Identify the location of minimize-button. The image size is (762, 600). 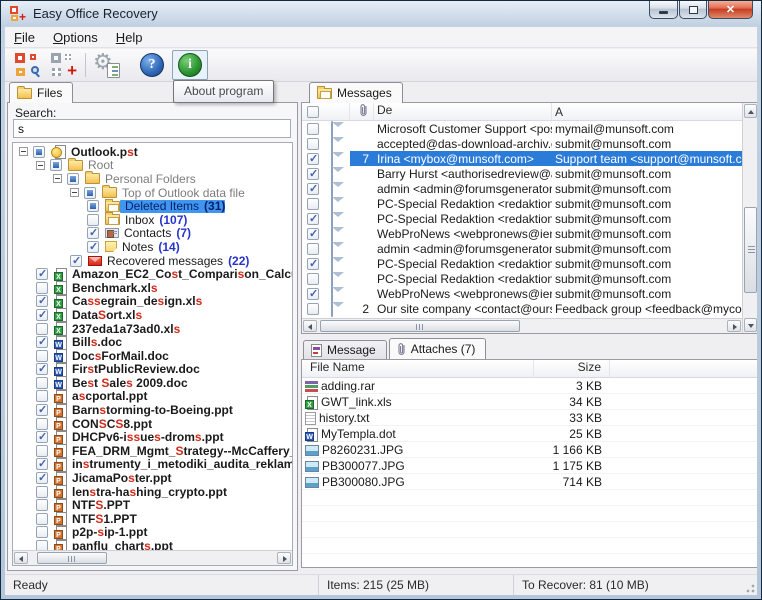
(663, 10).